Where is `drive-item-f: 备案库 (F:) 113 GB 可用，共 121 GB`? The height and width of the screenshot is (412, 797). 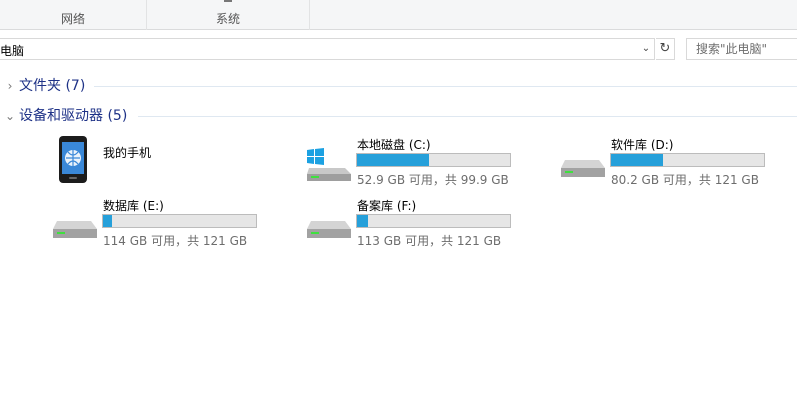 drive-item-f: 备案库 (F:) 113 GB 可用，共 121 GB is located at coordinates (415, 223).